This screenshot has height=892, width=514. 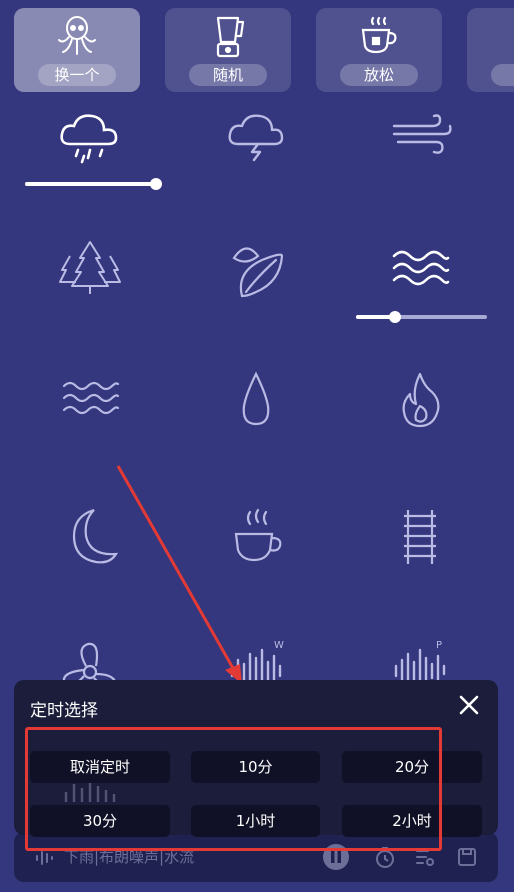 I want to click on sound-waves, so click(x=420, y=271).